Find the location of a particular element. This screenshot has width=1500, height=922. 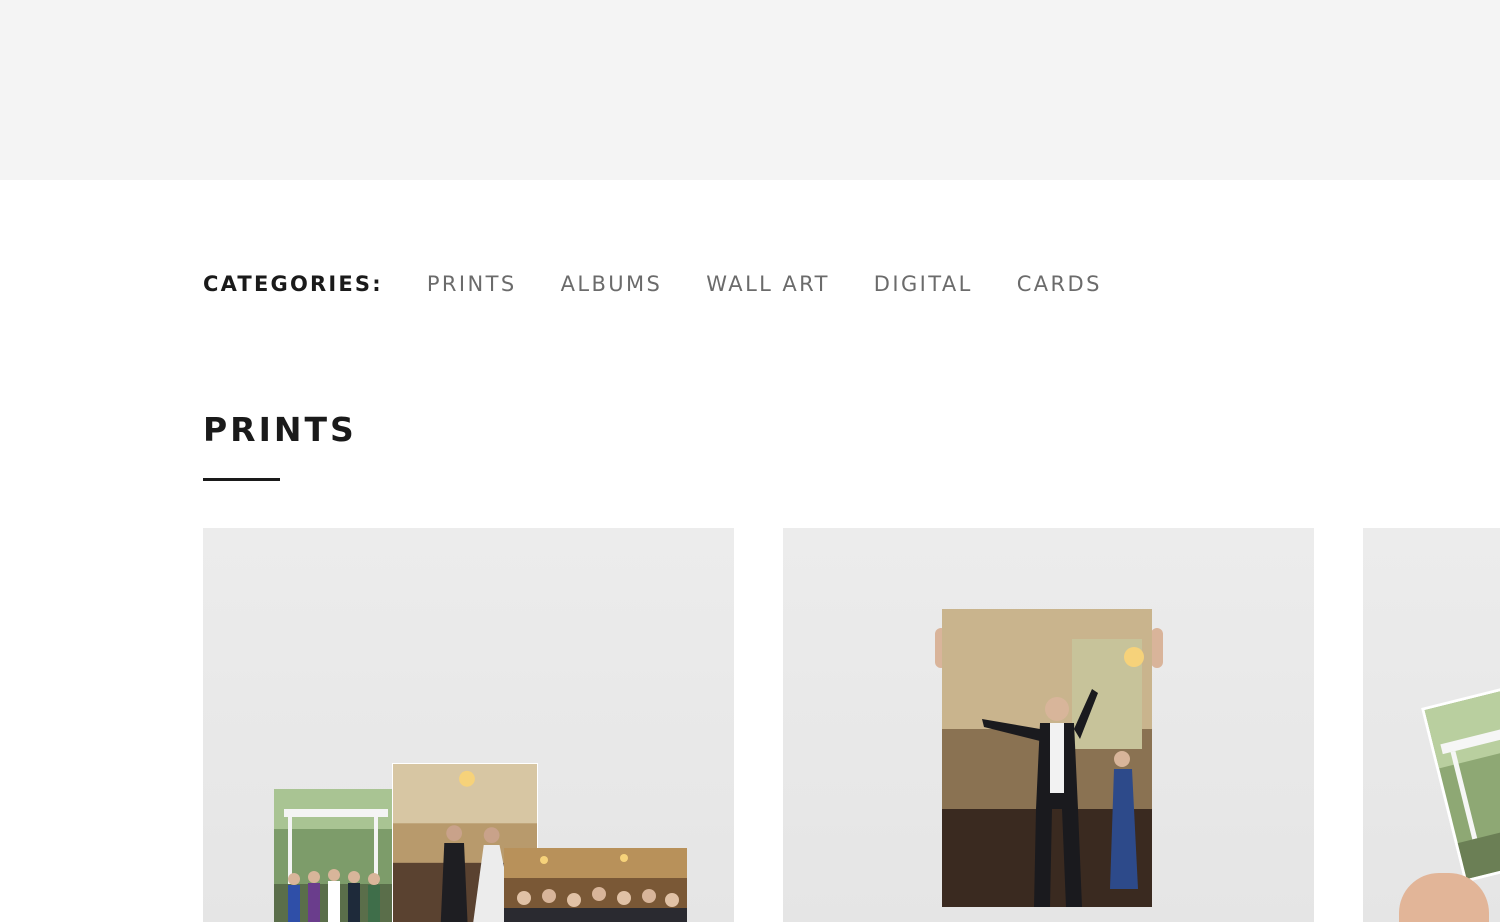

section-title: PRINTS is located at coordinates (280, 429).